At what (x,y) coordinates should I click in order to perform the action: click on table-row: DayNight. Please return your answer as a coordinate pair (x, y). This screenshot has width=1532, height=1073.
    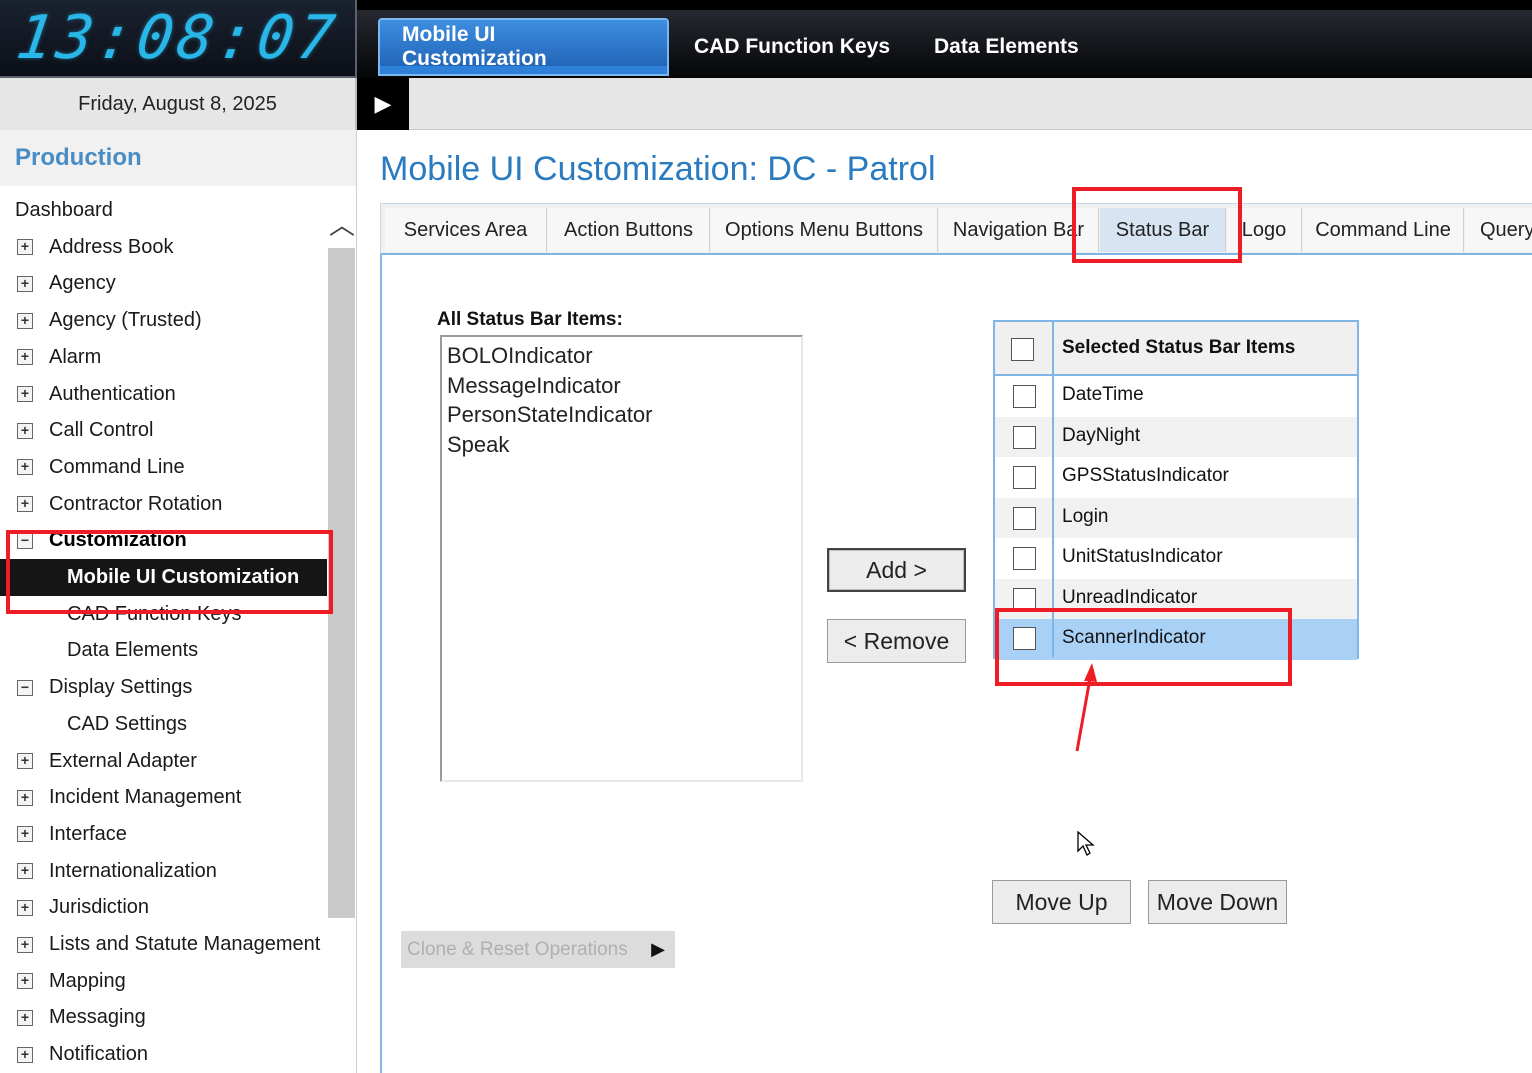
    Looking at the image, I should click on (1176, 436).